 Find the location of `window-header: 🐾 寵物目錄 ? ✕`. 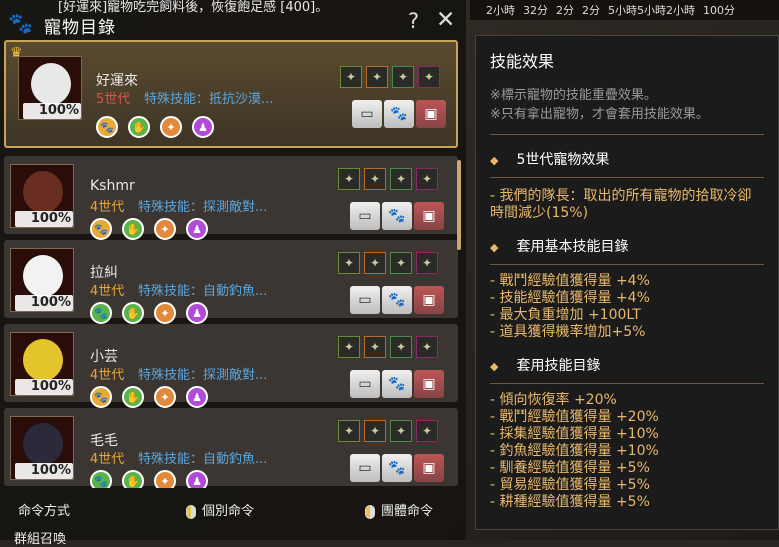

window-header: 🐾 寵物目錄 ? ✕ is located at coordinates (233, 22).